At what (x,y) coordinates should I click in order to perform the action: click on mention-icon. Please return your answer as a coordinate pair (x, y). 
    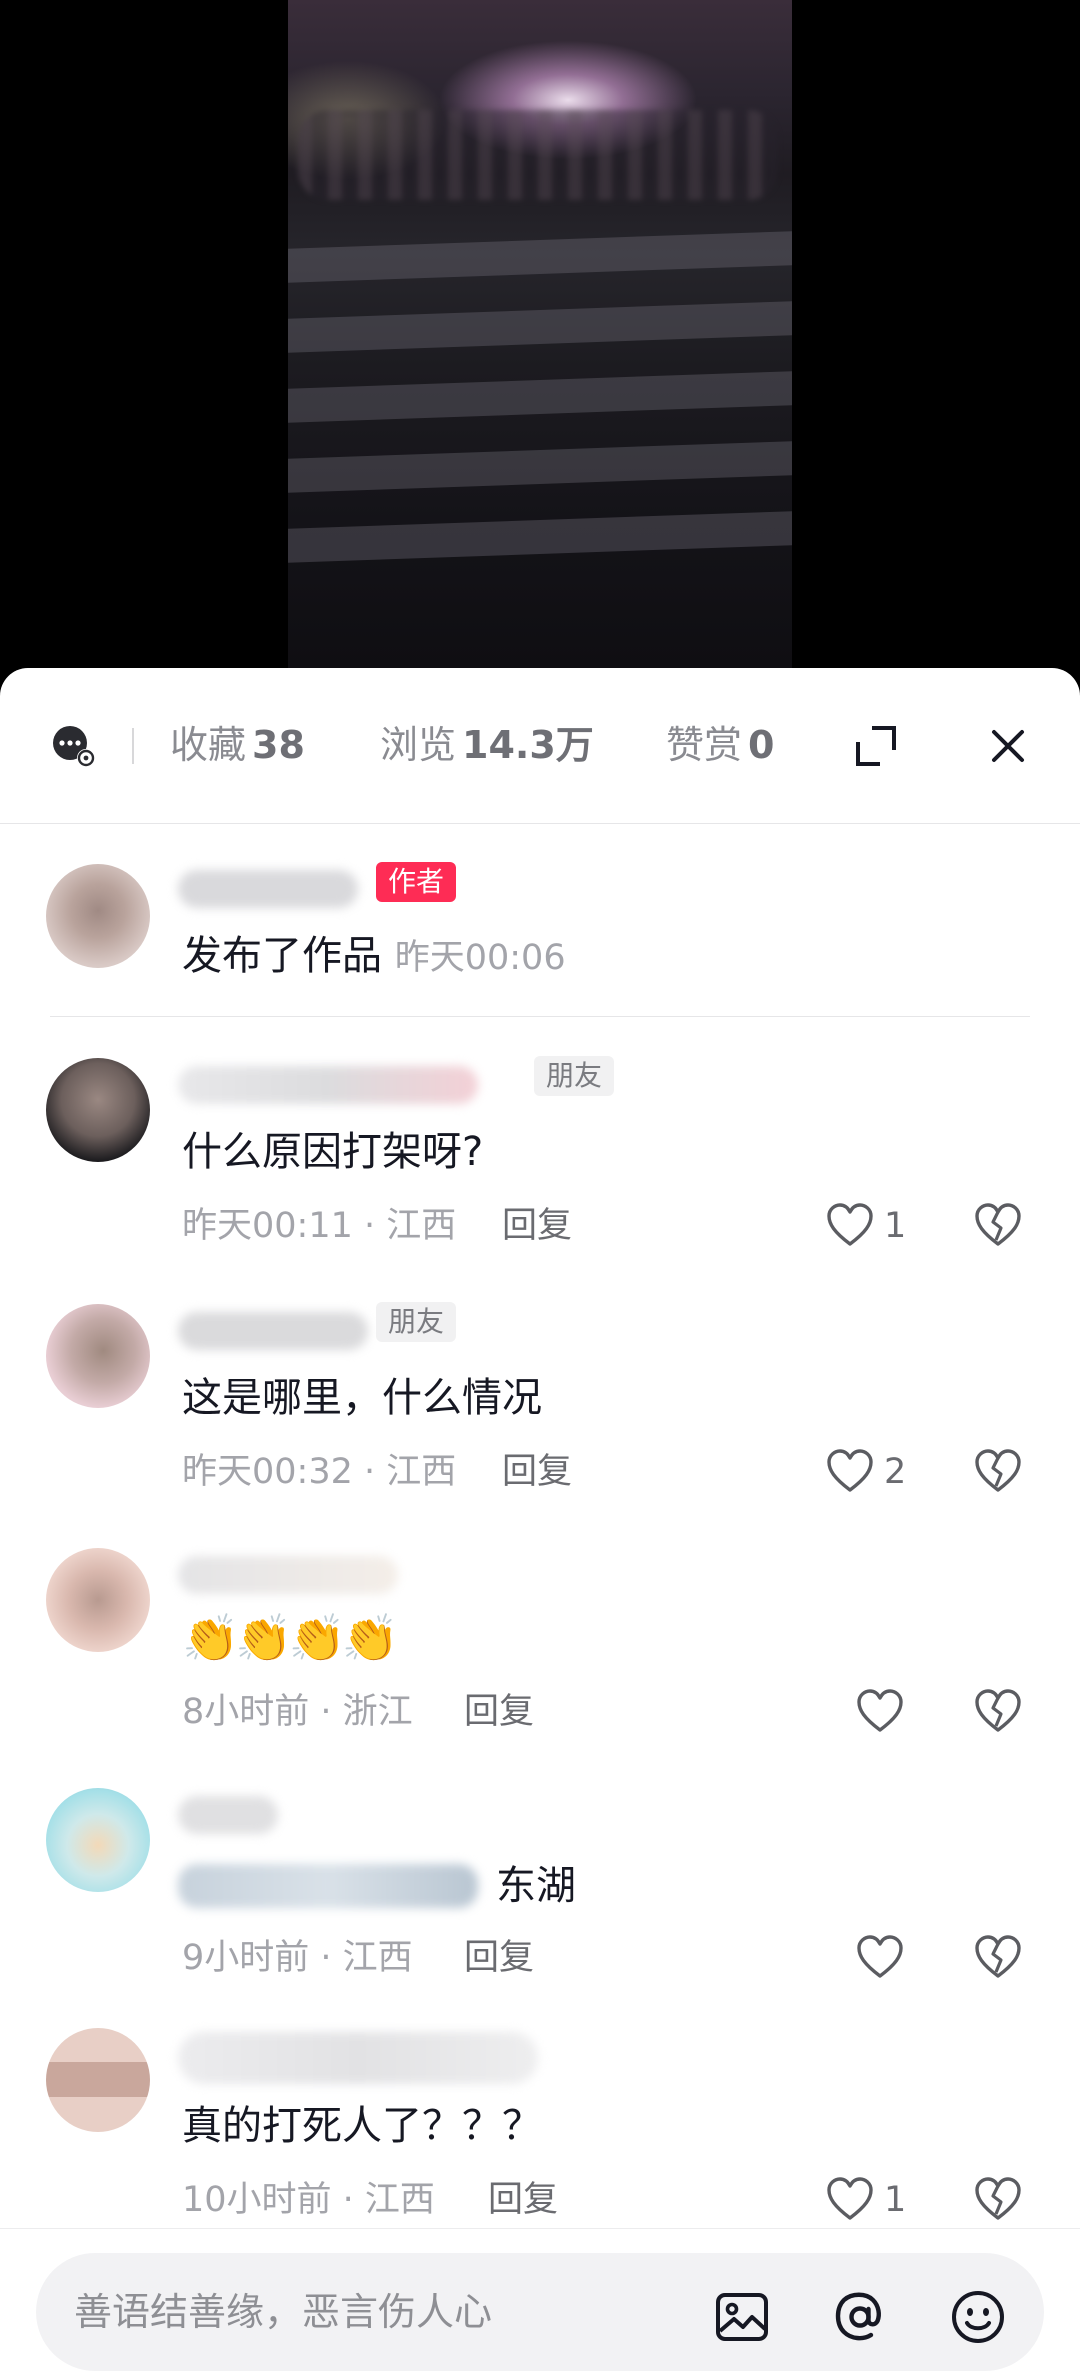
    Looking at the image, I should click on (860, 2317).